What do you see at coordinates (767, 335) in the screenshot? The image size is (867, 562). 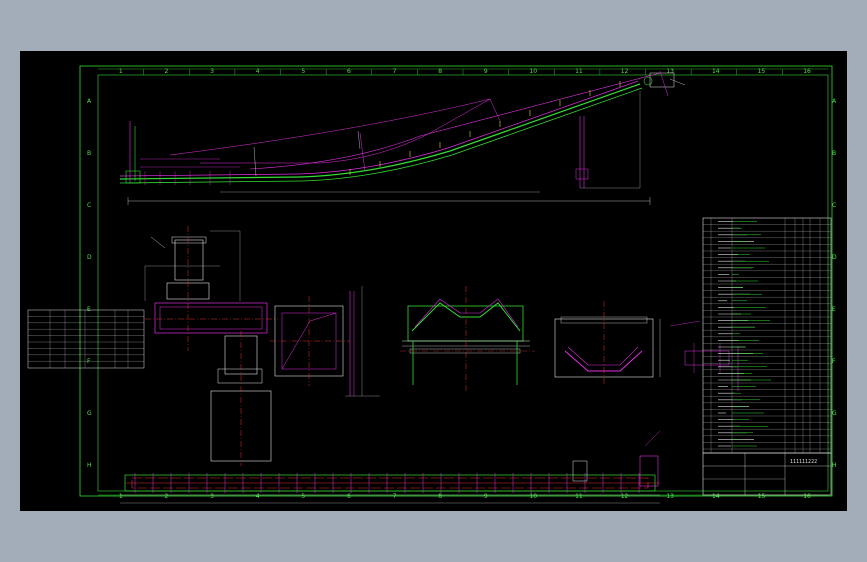 I see `parts-list` at bounding box center [767, 335].